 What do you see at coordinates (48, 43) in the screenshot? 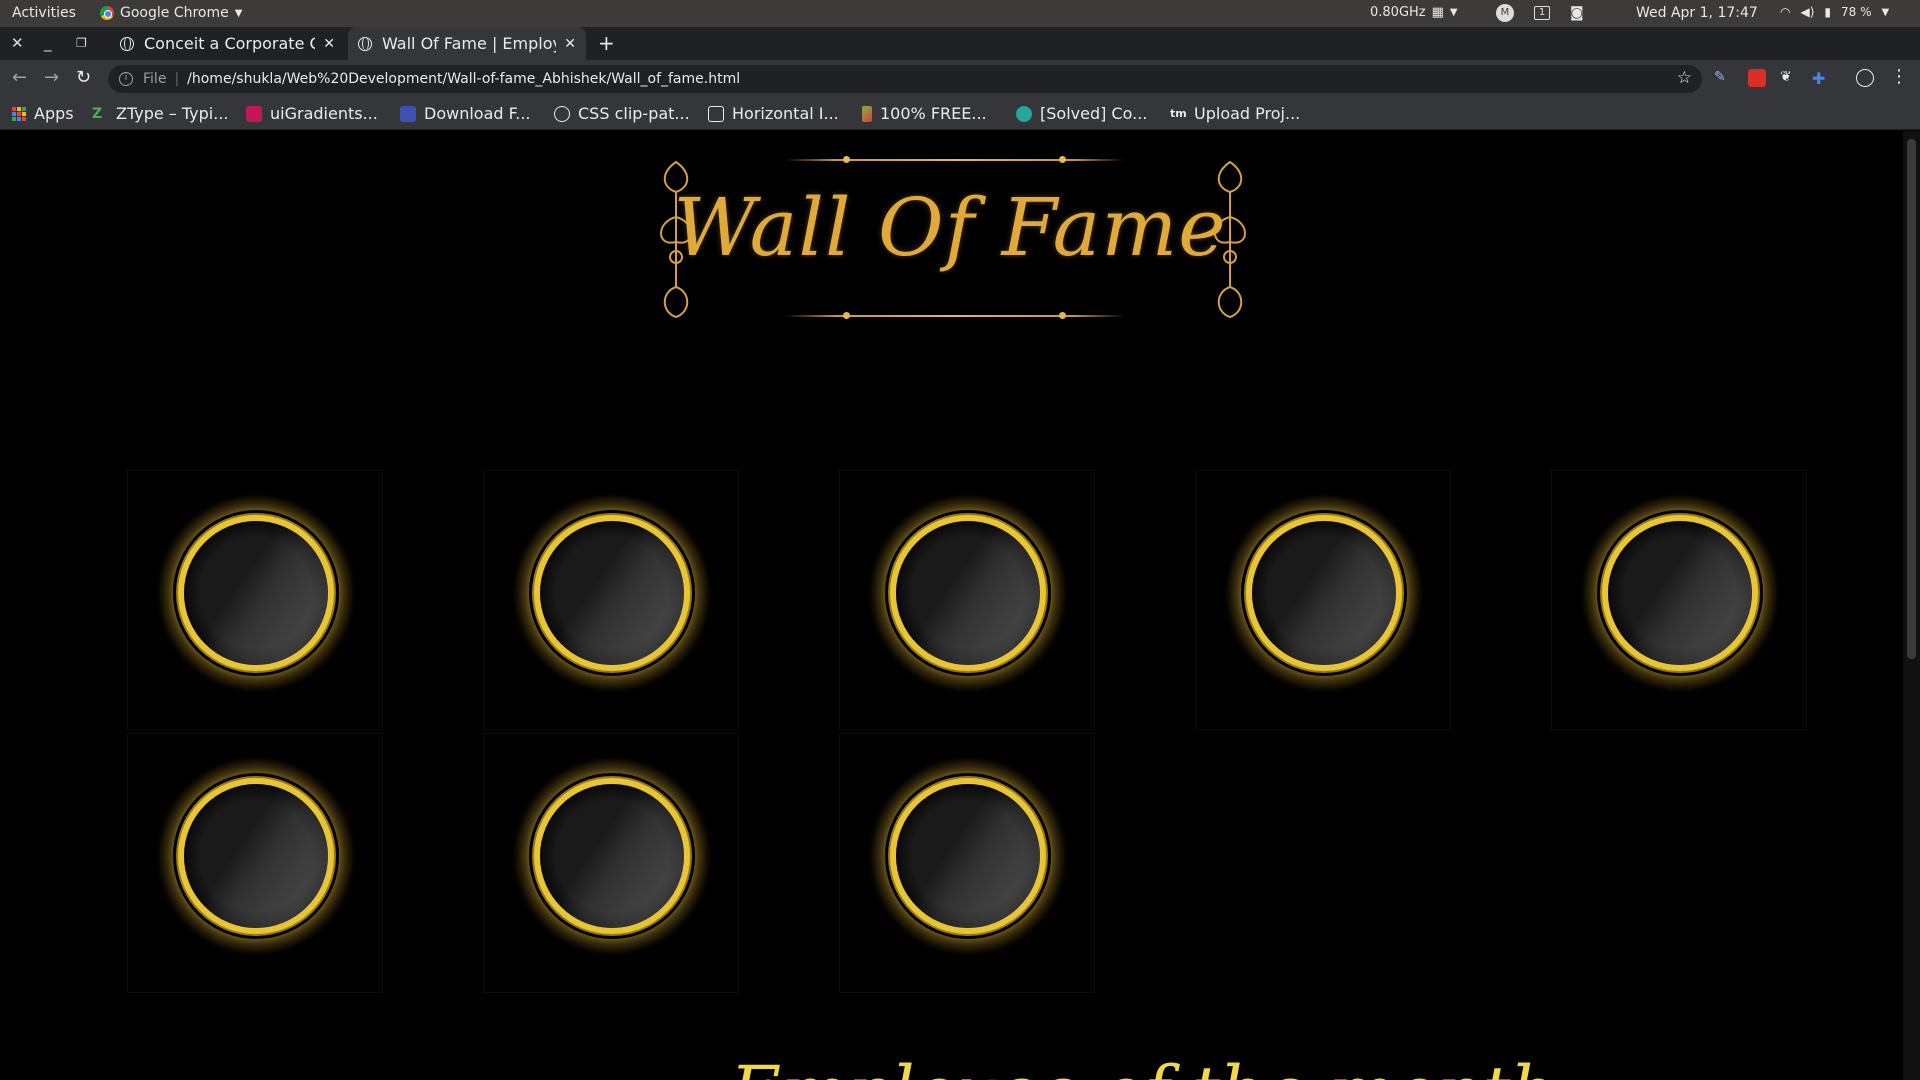
I see `window-minimize-icon: _` at bounding box center [48, 43].